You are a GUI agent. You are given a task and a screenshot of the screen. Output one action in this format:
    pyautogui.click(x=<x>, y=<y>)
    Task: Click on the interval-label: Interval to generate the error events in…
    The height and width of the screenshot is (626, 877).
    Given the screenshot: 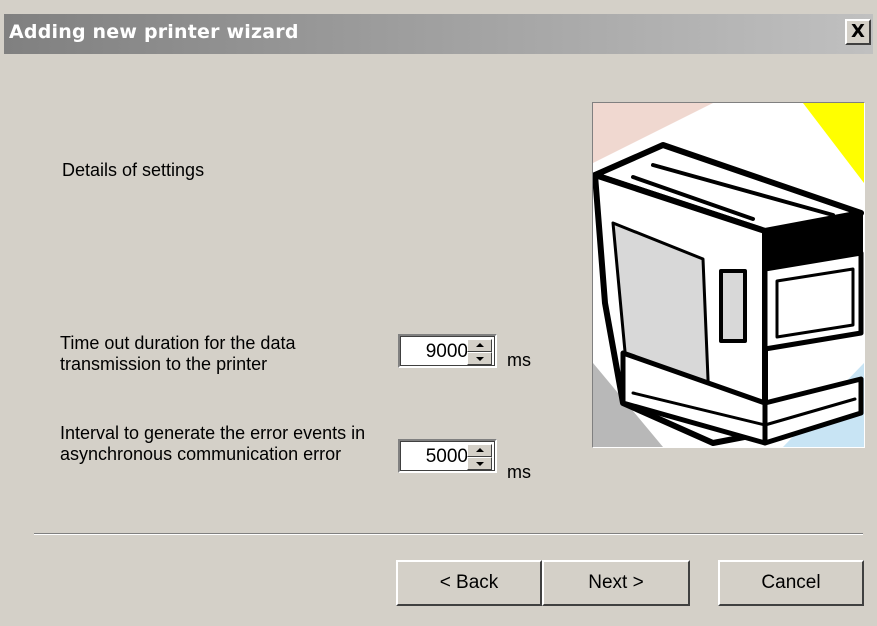 What is the action you would take?
    pyautogui.click(x=213, y=443)
    